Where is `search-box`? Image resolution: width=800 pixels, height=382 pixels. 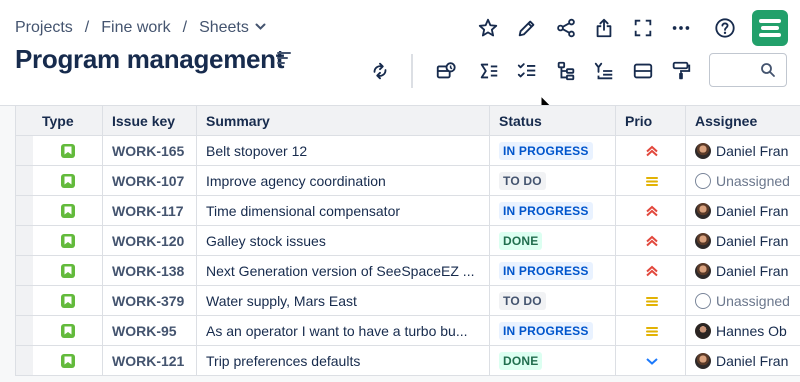
search-box is located at coordinates (748, 70).